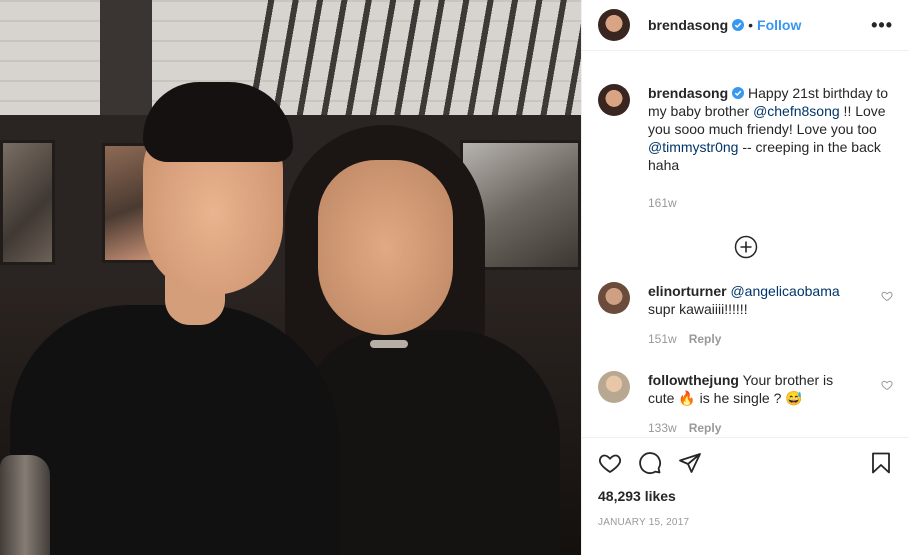  Describe the element at coordinates (614, 100) in the screenshot. I see `caption-author-avatar` at that location.